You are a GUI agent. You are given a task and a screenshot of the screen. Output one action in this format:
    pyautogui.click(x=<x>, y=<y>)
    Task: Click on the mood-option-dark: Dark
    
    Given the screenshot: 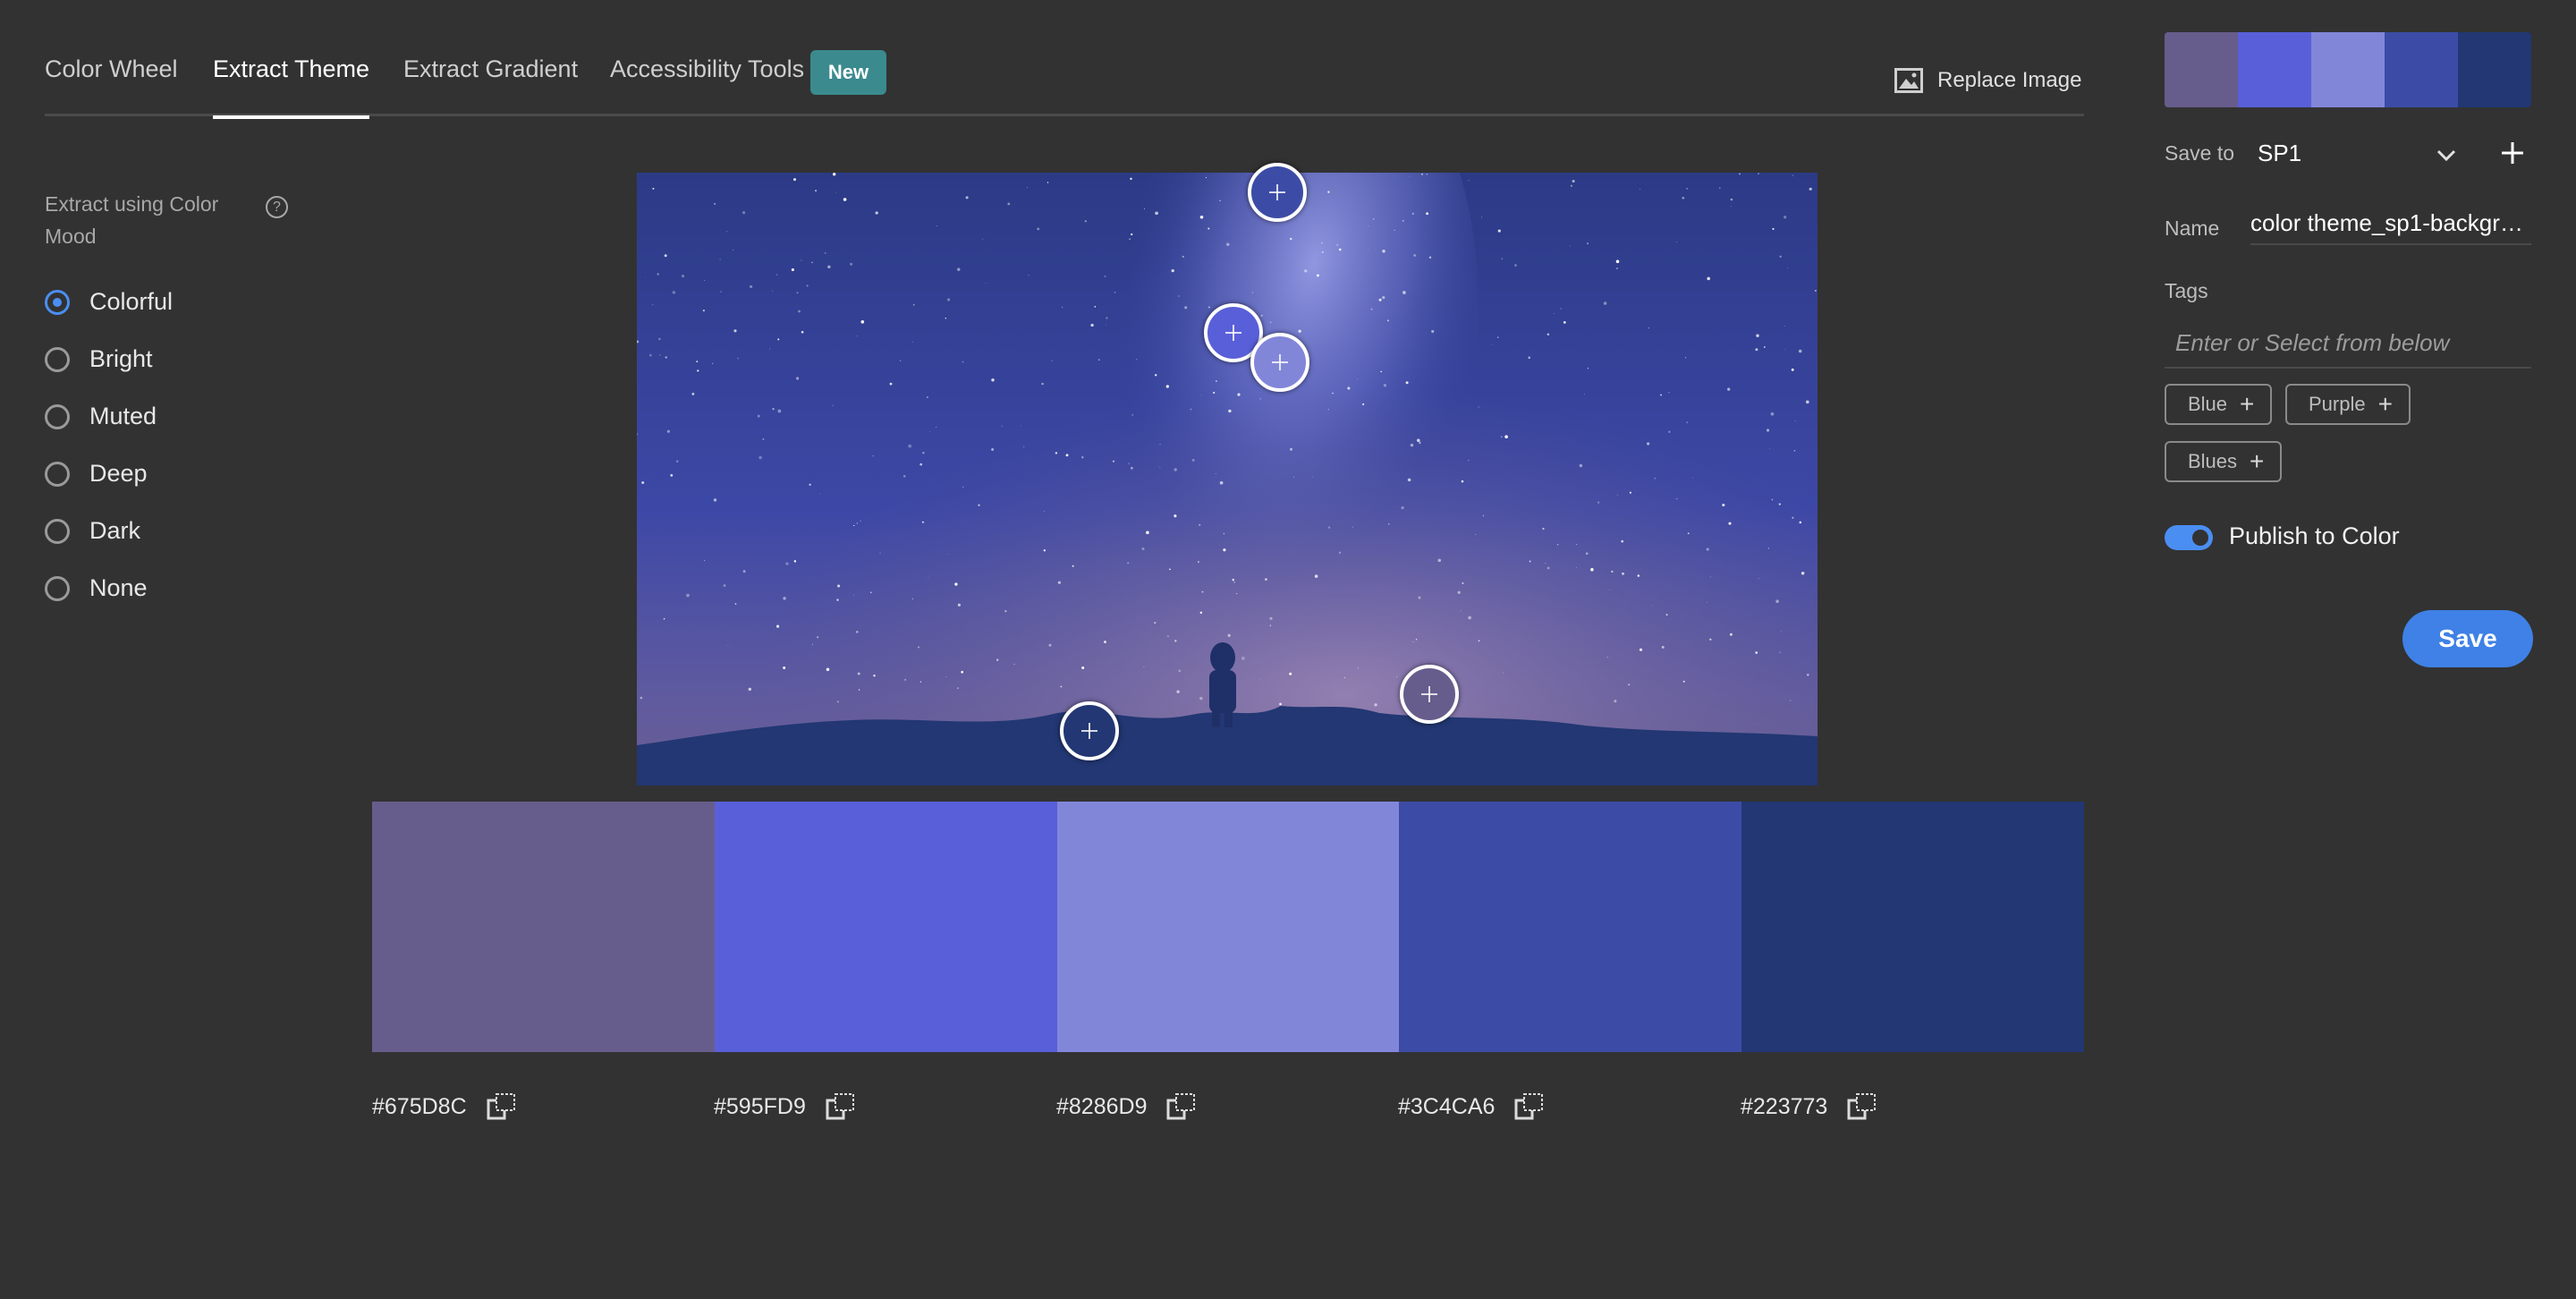 What is the action you would take?
    pyautogui.click(x=92, y=531)
    